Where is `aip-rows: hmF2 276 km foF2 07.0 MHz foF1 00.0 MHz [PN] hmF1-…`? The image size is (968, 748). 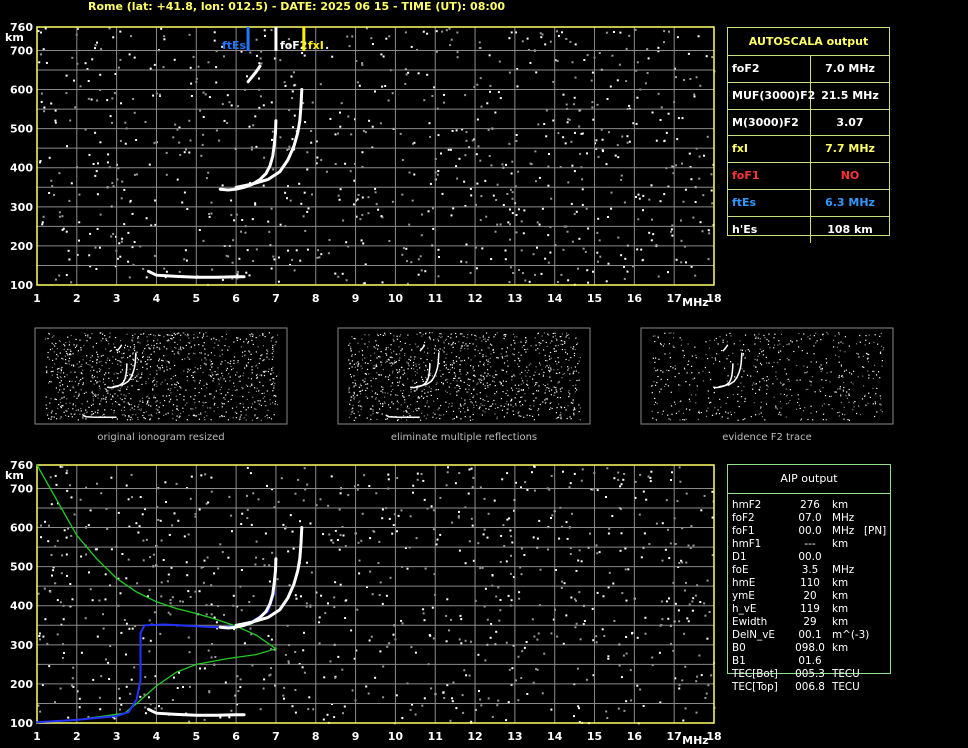 aip-rows: hmF2 276 km foF2 07.0 MHz foF1 00.0 MHz [PN] hmF1-… is located at coordinates (809, 596).